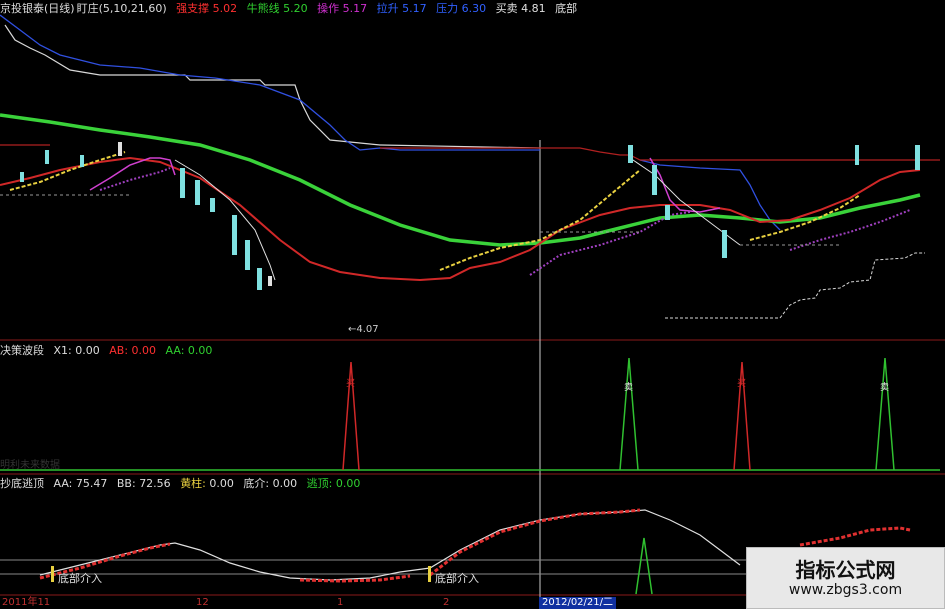 The height and width of the screenshot is (609, 945). Describe the element at coordinates (350, 383) in the screenshot. I see `peak-label-1: 买` at that location.